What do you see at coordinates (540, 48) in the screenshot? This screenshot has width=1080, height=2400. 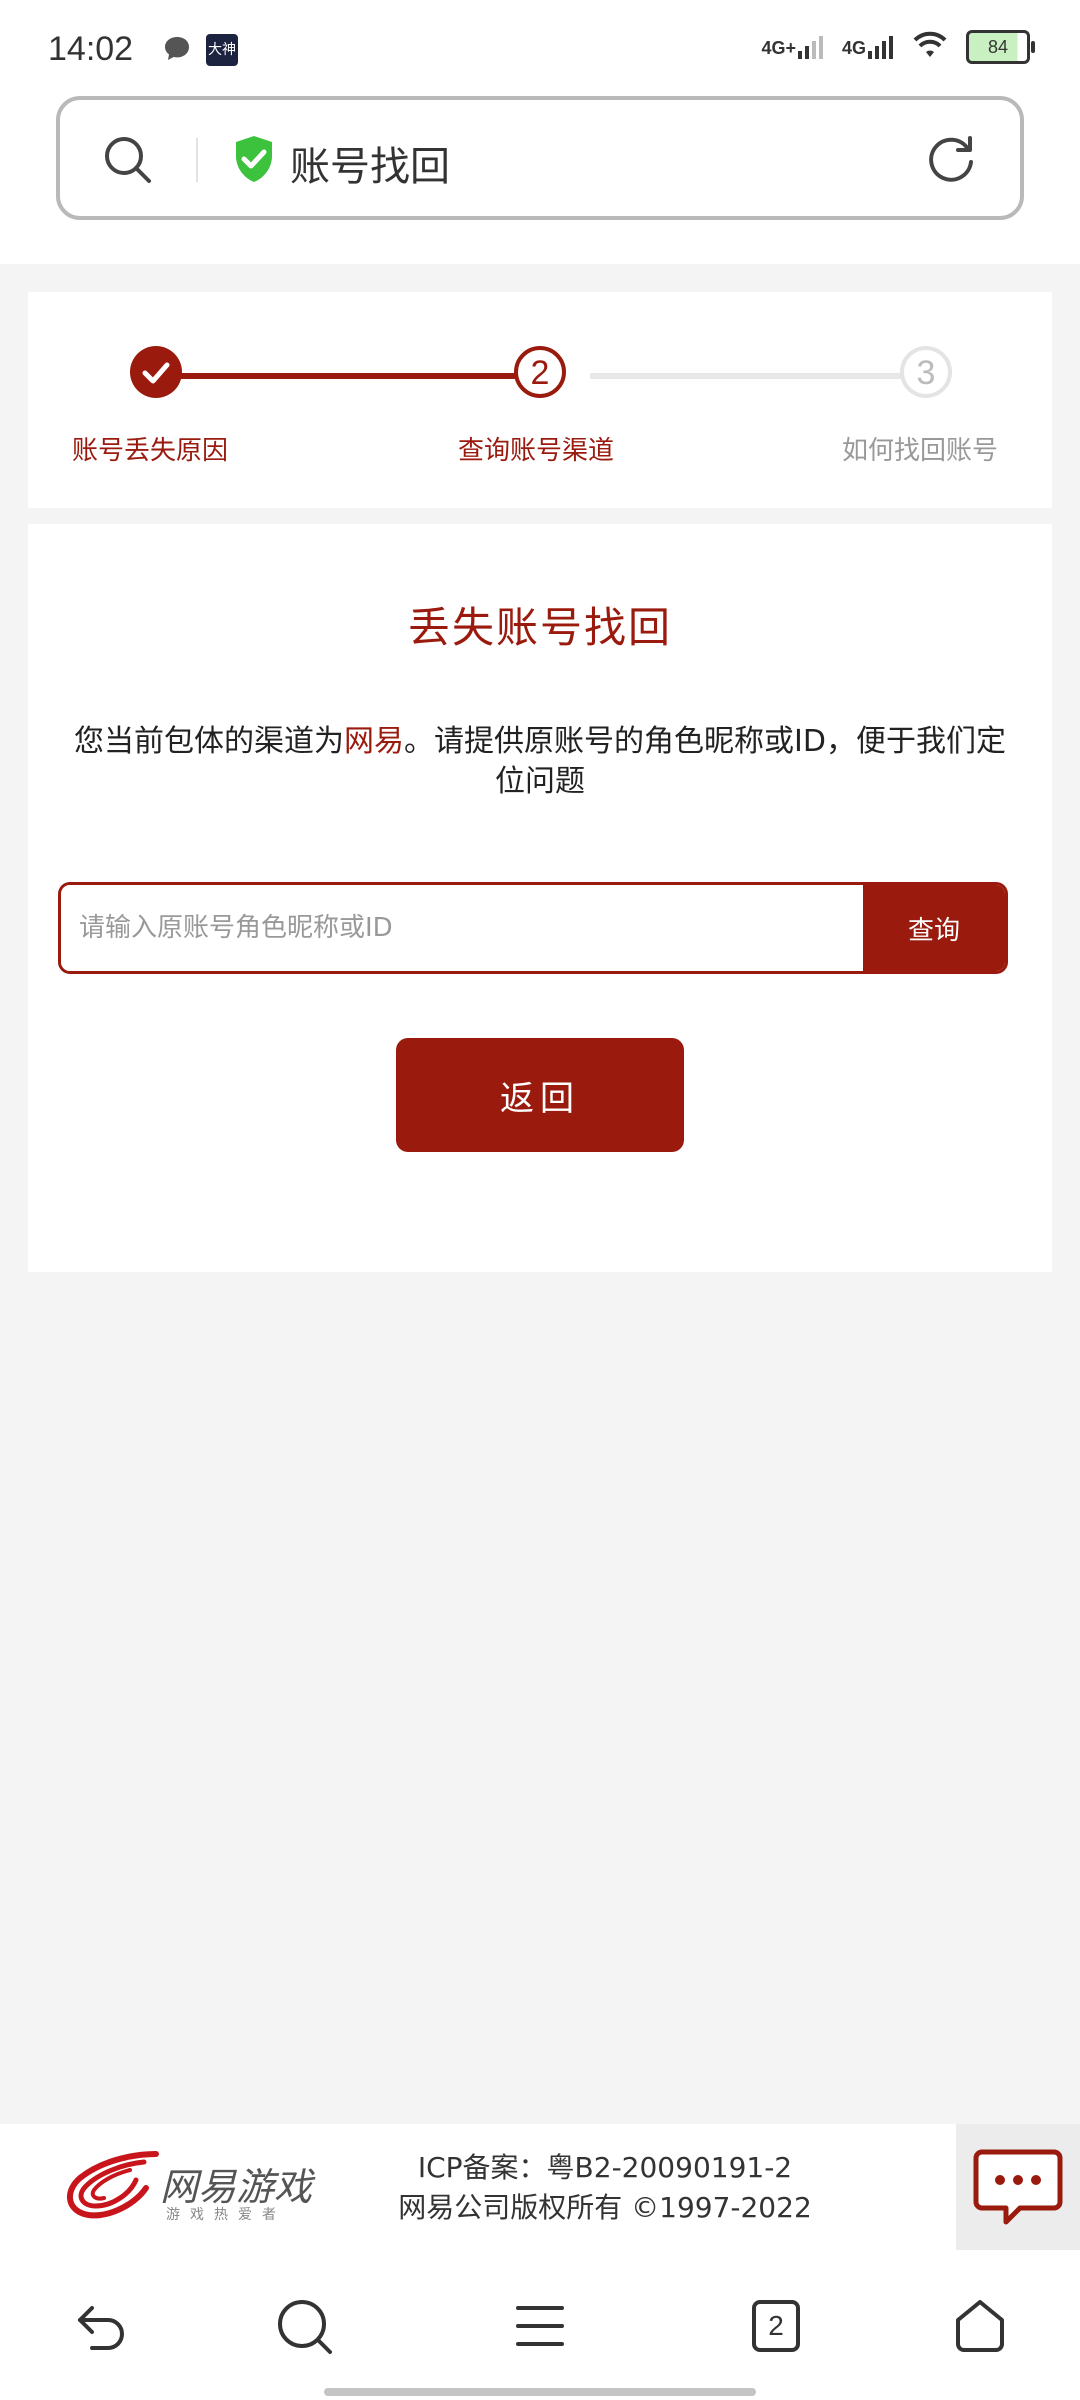 I see `status-bar: 14:02 大神 4G+ 4G 84` at bounding box center [540, 48].